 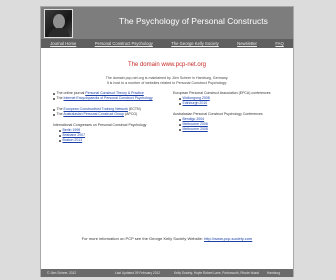 I want to click on last-updated: Last Updated 09 February 2012, so click(x=138, y=272).